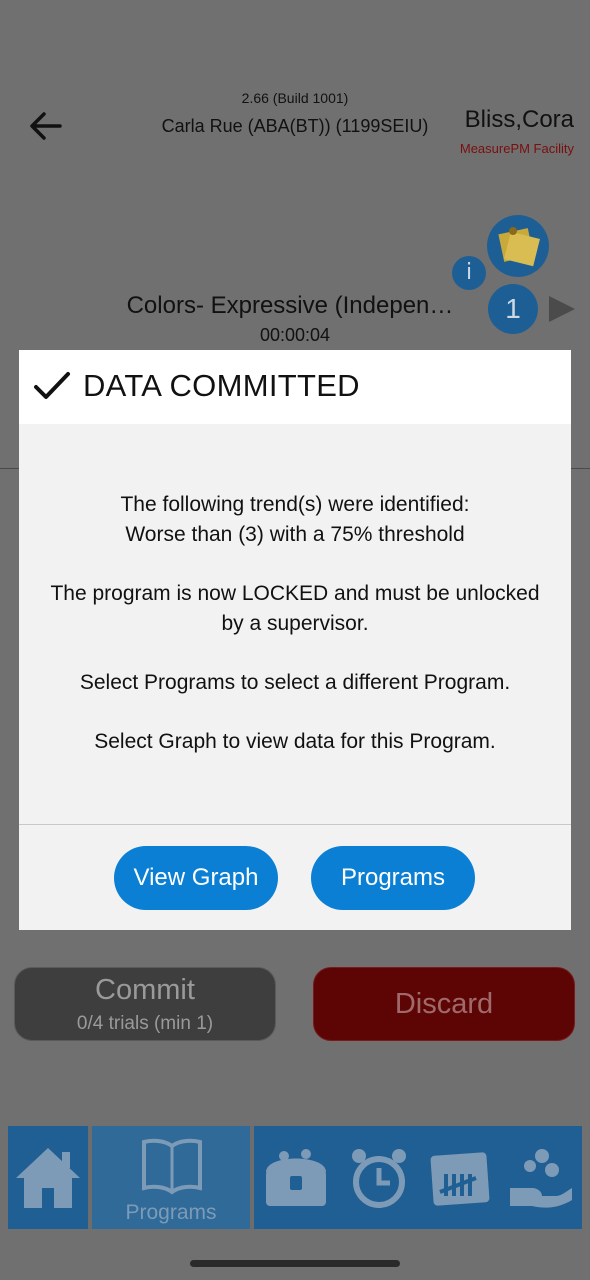  What do you see at coordinates (519, 119) in the screenshot?
I see `client-name: Bliss,Cora` at bounding box center [519, 119].